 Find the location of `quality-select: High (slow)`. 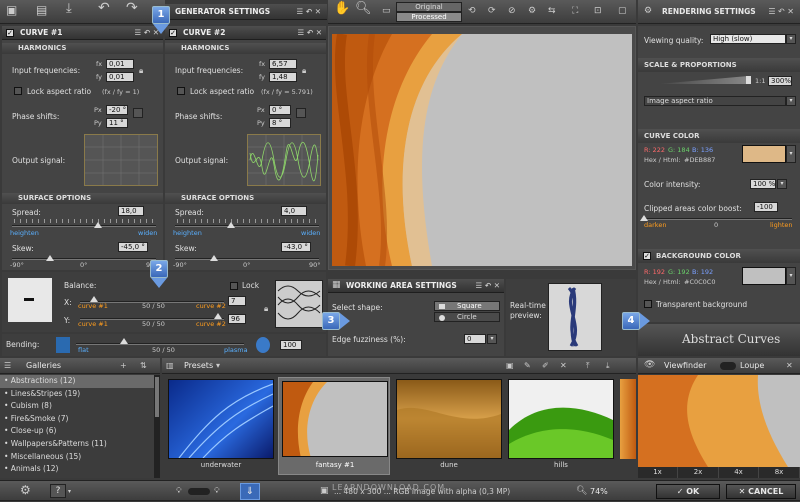

quality-select: High (slow) is located at coordinates (748, 39).